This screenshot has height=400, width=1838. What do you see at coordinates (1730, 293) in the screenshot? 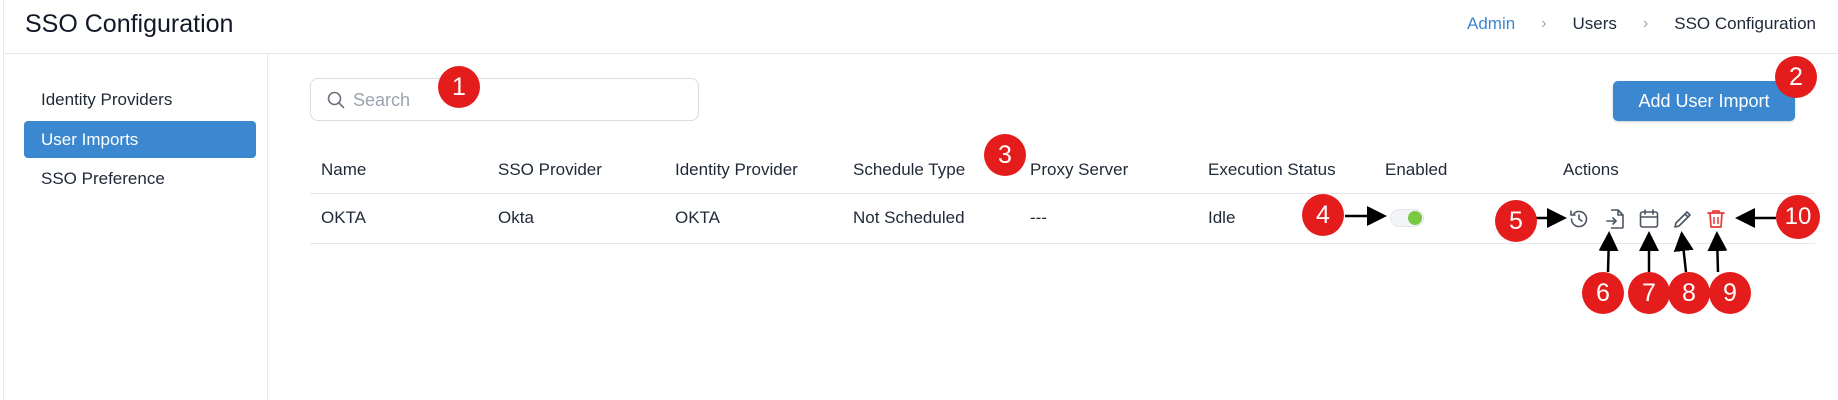
I see `annotation-badge-9: 9` at bounding box center [1730, 293].